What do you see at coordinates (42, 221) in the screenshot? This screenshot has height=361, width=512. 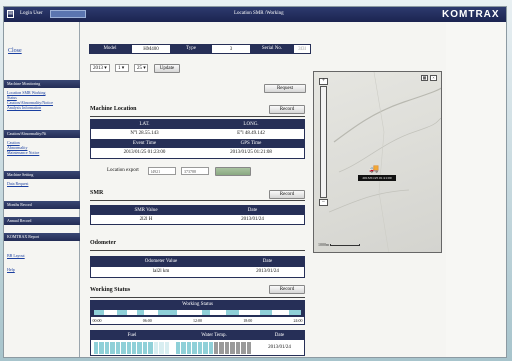 I see `sidebar-header-annual-record: Annual Record` at bounding box center [42, 221].